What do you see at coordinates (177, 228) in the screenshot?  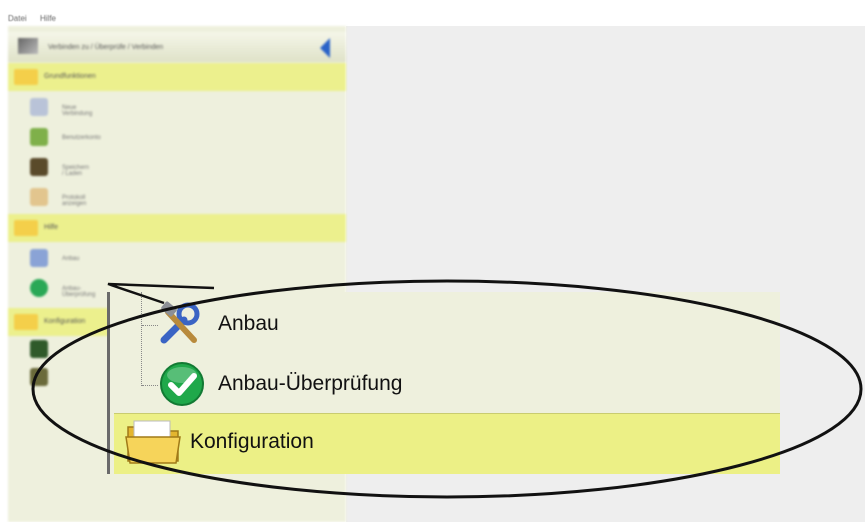 I see `sidebar-group-hilfe: Hilfe` at bounding box center [177, 228].